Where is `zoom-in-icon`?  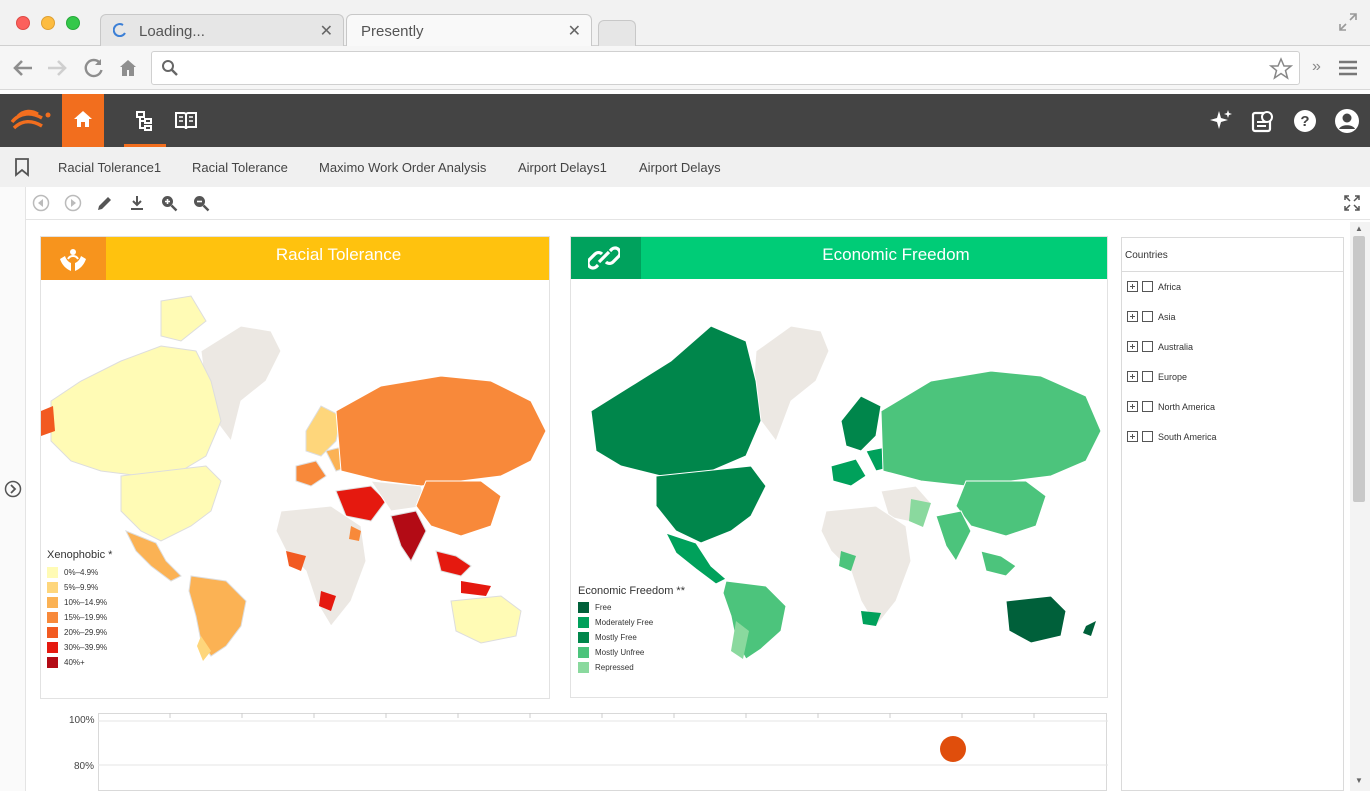 zoom-in-icon is located at coordinates (169, 203).